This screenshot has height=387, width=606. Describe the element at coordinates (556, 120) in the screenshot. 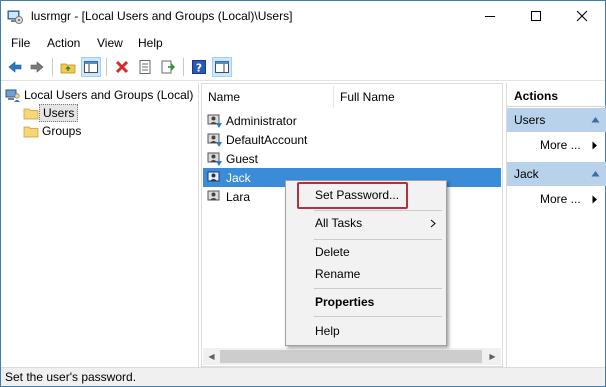

I see `actions-section-users: Users` at that location.